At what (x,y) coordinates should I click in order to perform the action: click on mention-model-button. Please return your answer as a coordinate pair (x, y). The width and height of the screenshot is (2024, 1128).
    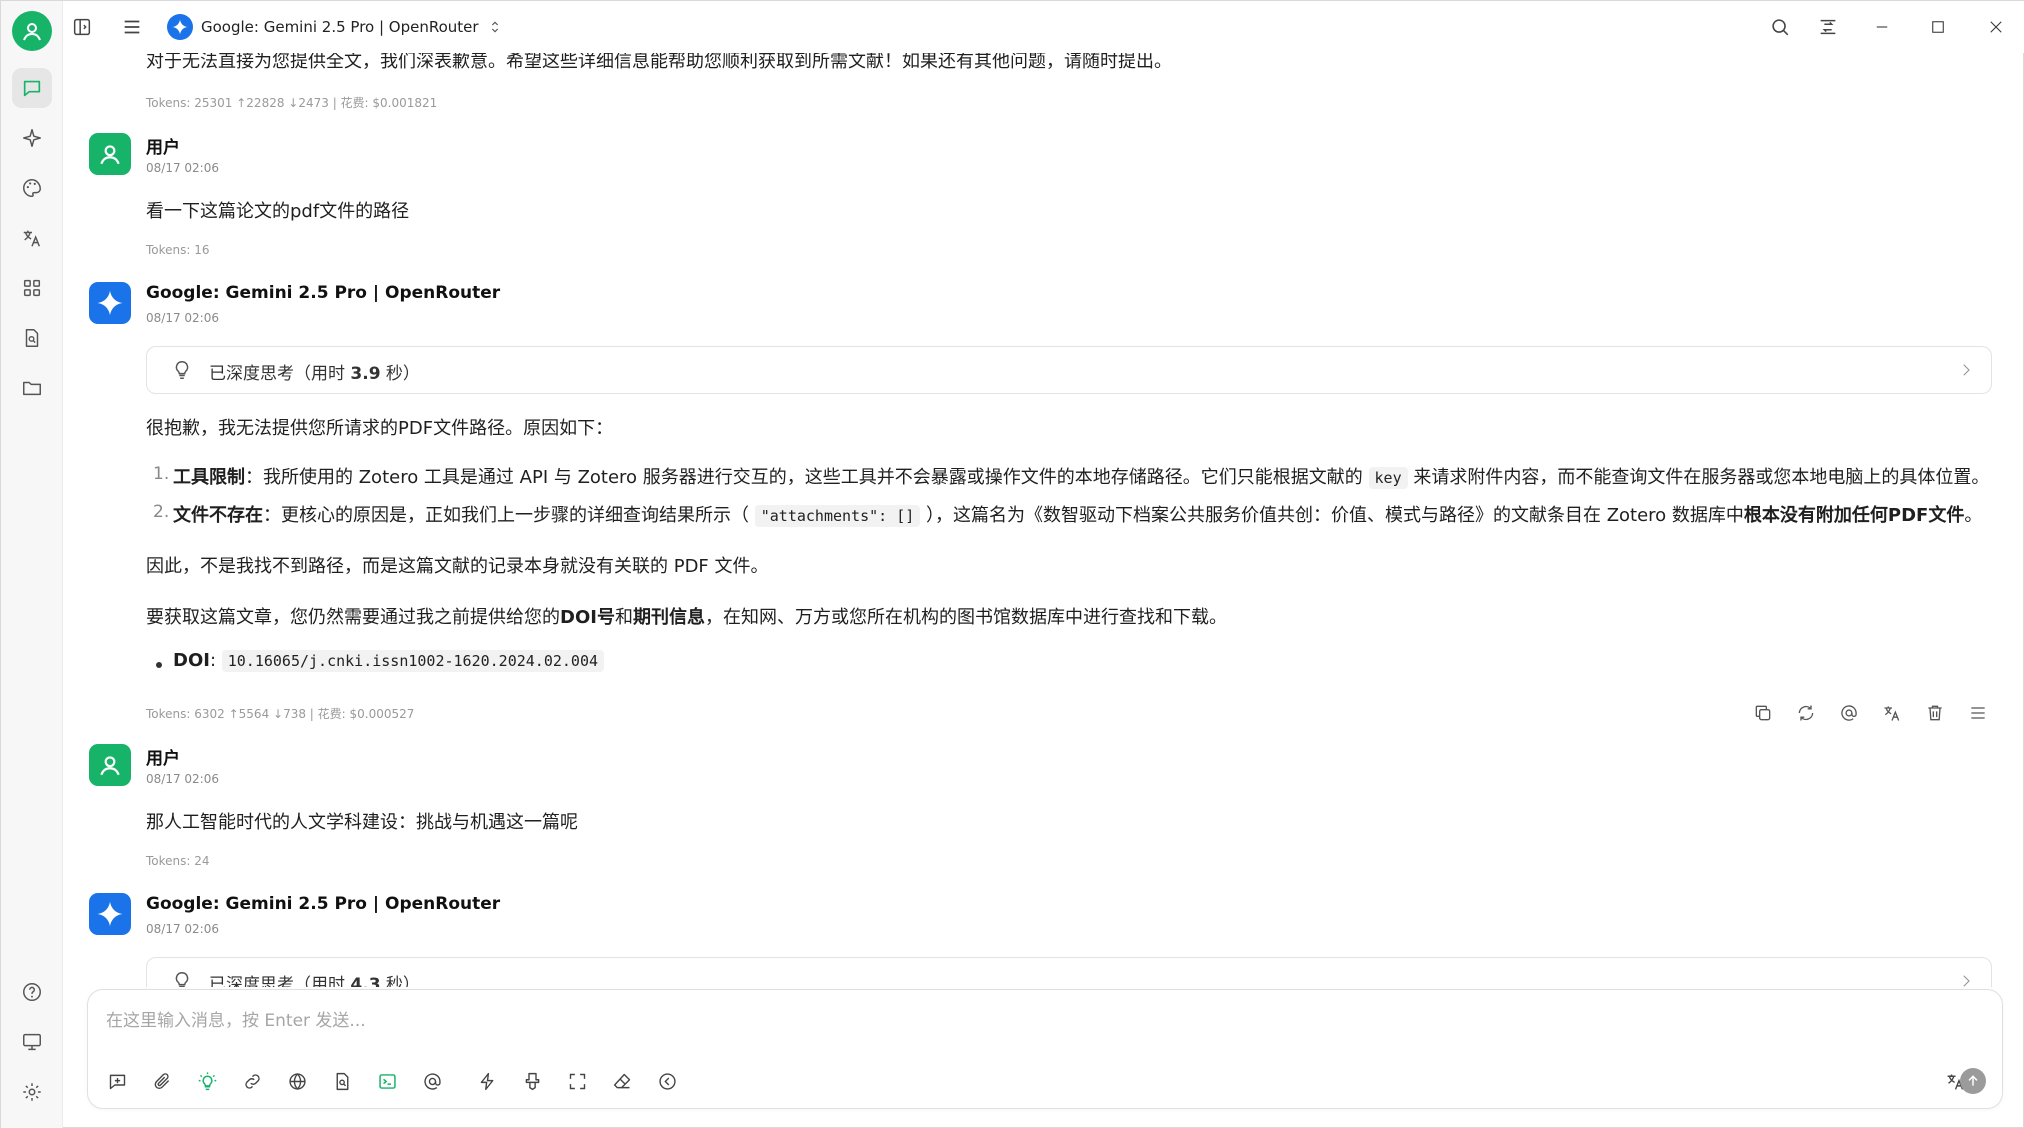
    Looking at the image, I should click on (432, 1081).